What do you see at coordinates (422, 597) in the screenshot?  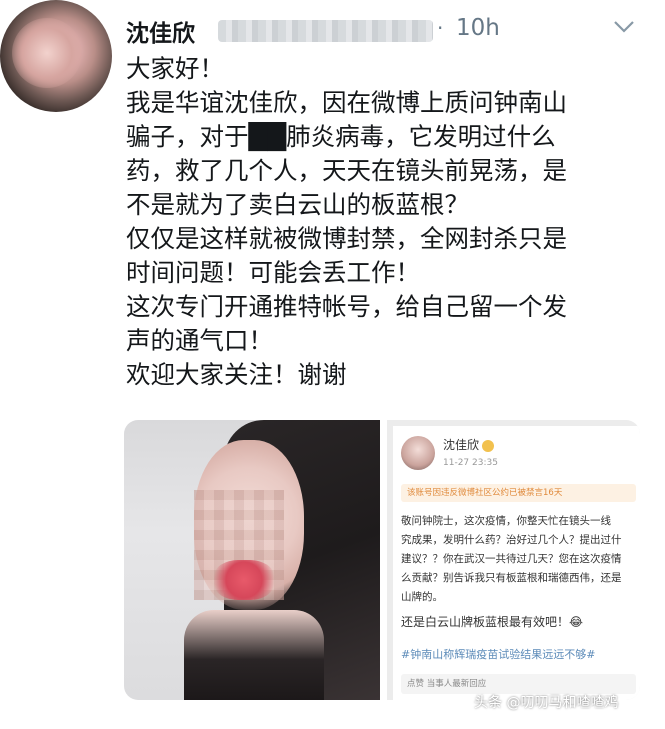 I see `screenshot-line: 山牌的。` at bounding box center [422, 597].